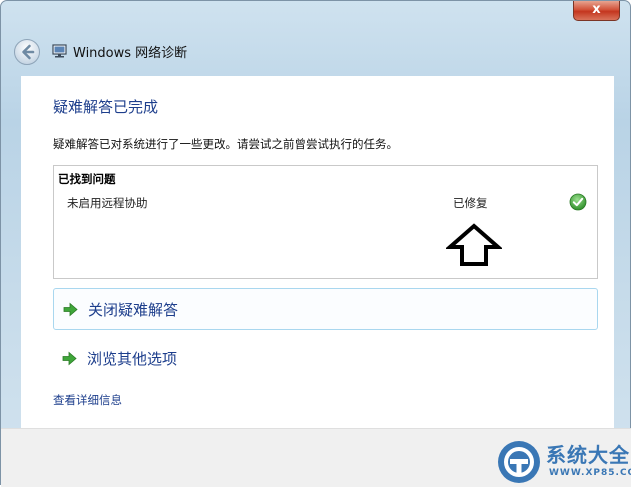 Image resolution: width=631 pixels, height=487 pixels. I want to click on found-problems-header: 已找到问题, so click(87, 179).